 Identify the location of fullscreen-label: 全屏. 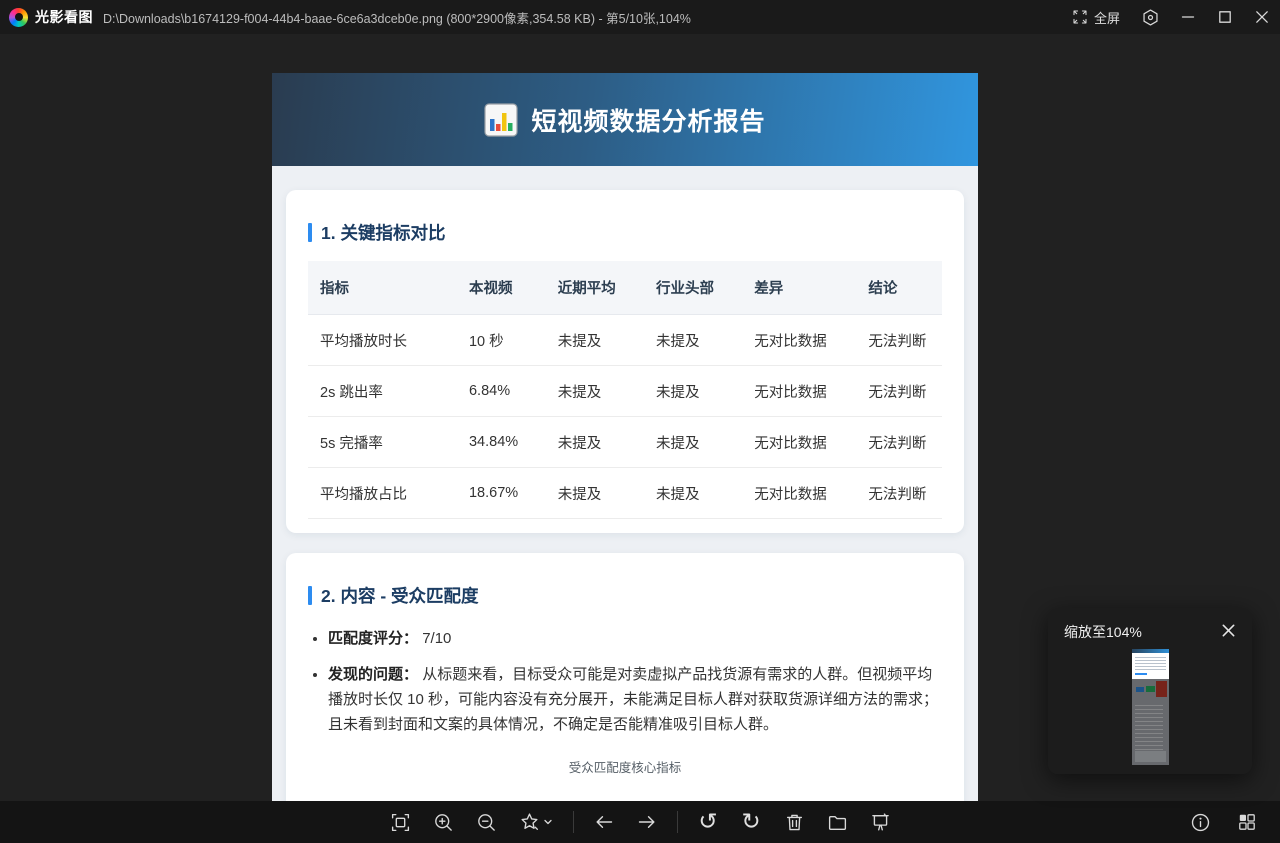
(1106, 18).